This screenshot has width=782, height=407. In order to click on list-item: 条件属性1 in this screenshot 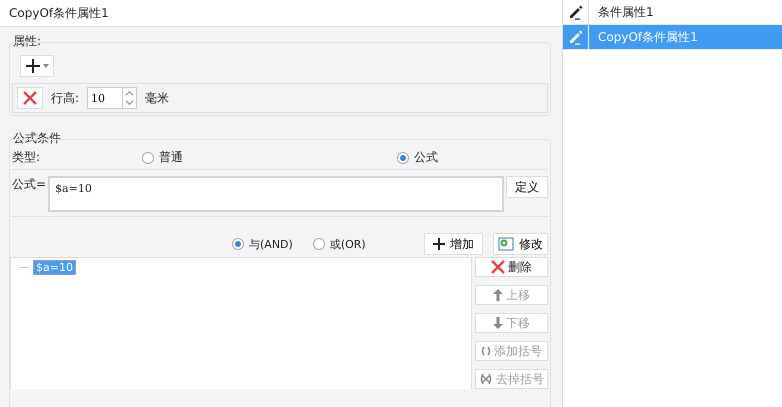, I will do `click(672, 12)`.